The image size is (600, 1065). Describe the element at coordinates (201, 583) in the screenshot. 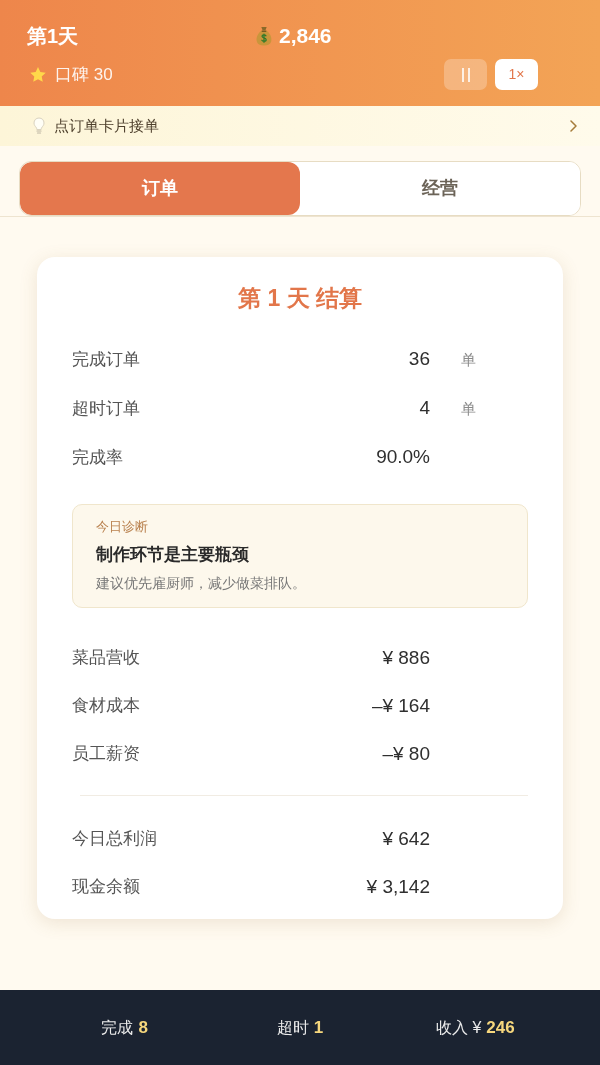

I see `diagnosis-text: 建议优先雇厨师，减少做菜排队。` at that location.